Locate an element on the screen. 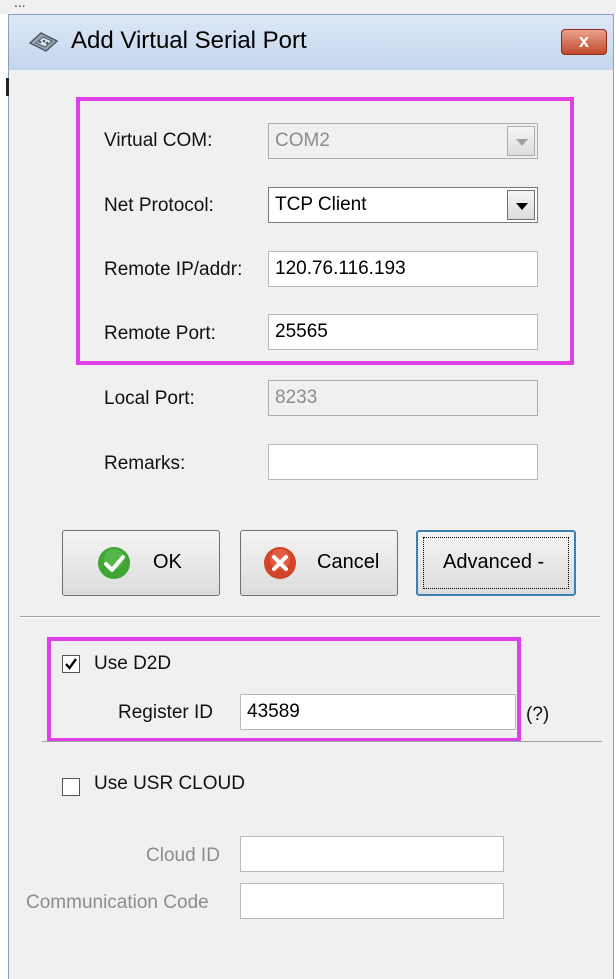  window-edge-marker is located at coordinates (7, 87).